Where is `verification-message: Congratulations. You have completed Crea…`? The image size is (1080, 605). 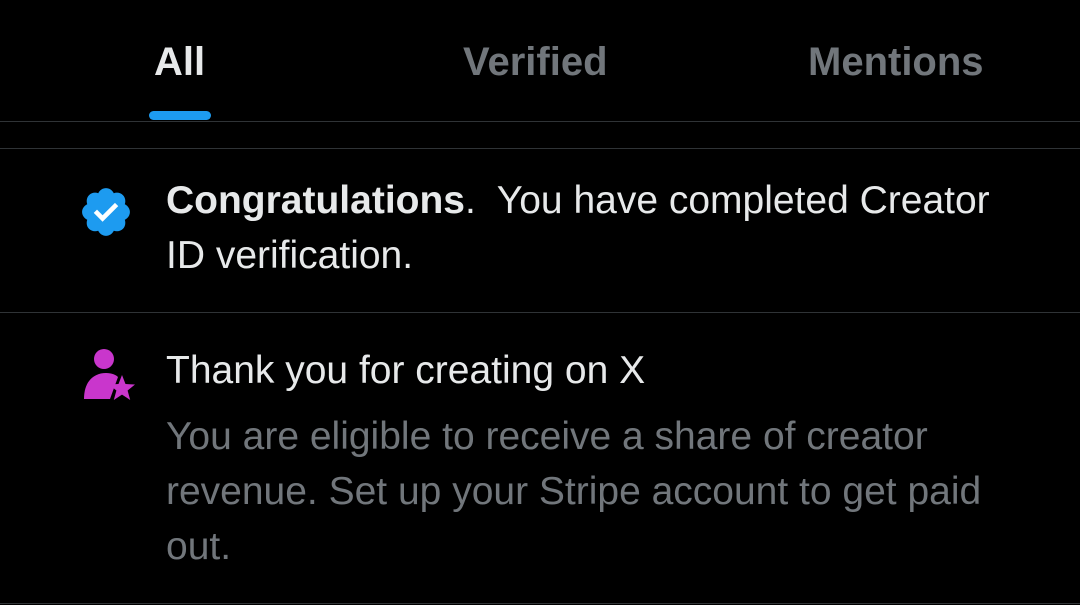
verification-message: Congratulations. You have completed Crea… is located at coordinates (596, 228).